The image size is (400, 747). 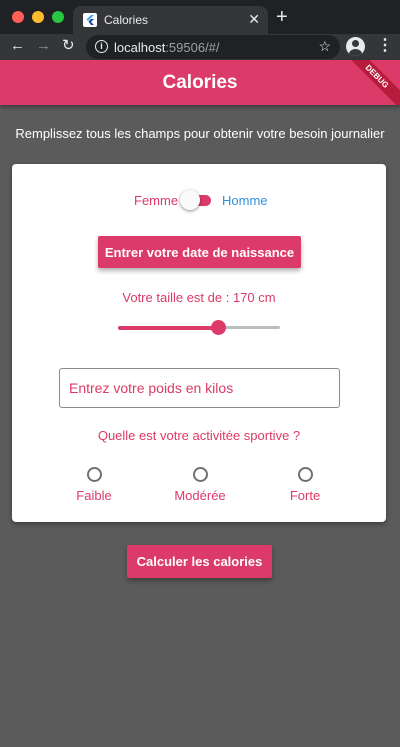 I want to click on reload-icon: ↻, so click(x=68, y=46).